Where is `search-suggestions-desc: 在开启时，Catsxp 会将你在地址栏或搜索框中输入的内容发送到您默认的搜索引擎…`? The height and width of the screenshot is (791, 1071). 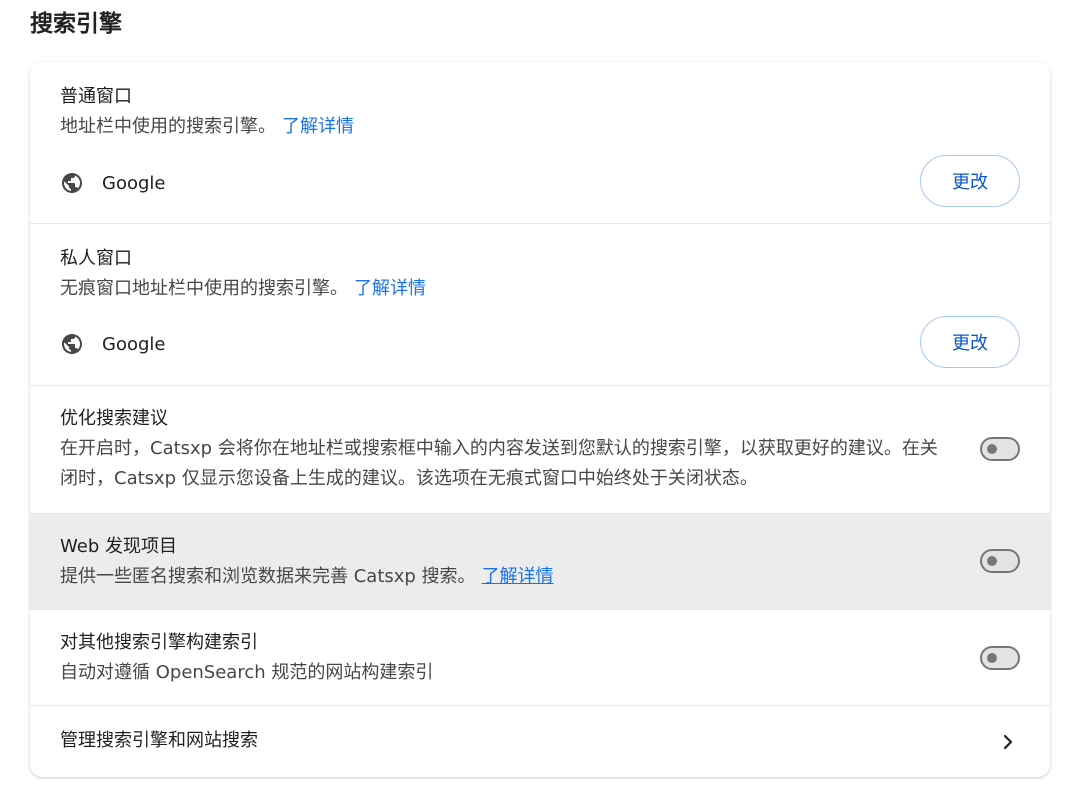 search-suggestions-desc: 在开启时，Catsxp 会将你在地址栏或搜索框中输入的内容发送到您默认的搜索引擎… is located at coordinates (499, 463).